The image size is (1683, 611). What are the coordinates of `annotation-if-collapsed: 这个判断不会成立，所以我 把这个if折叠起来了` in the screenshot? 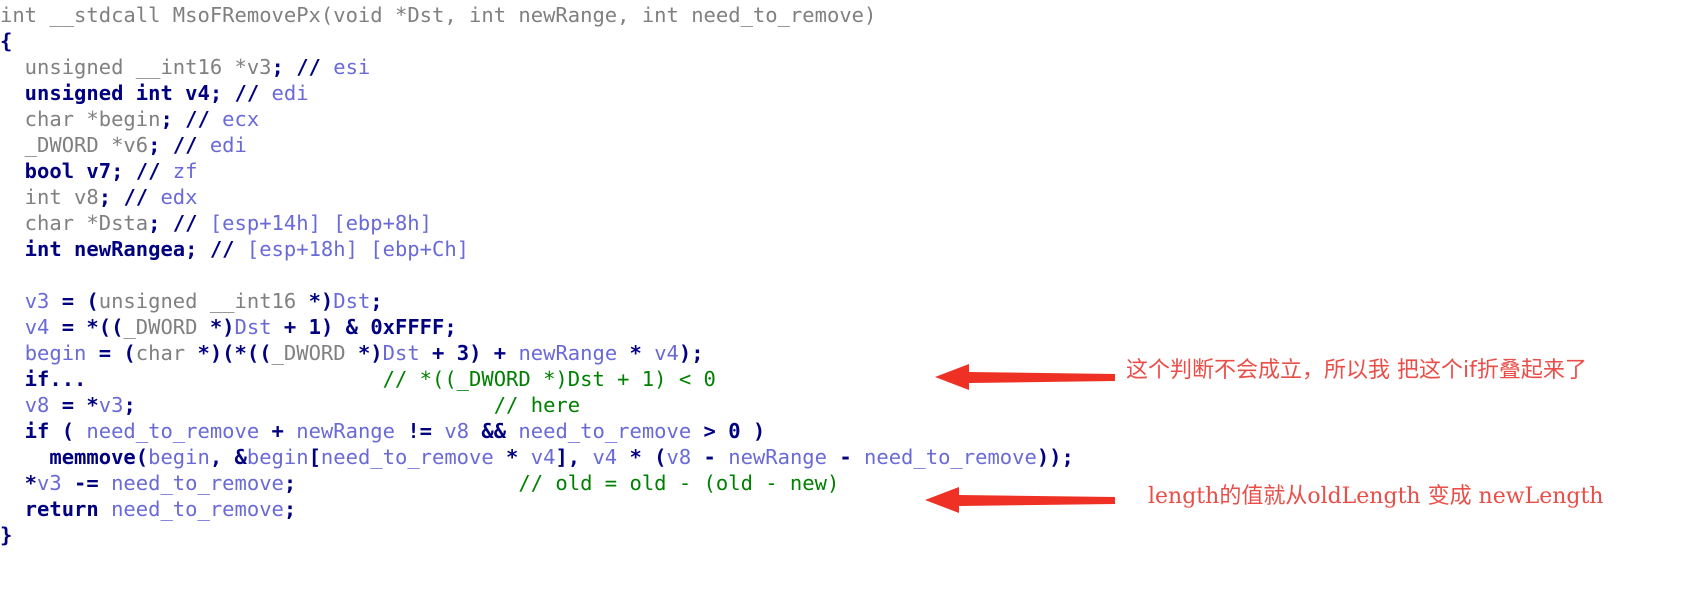 It's located at (1356, 370).